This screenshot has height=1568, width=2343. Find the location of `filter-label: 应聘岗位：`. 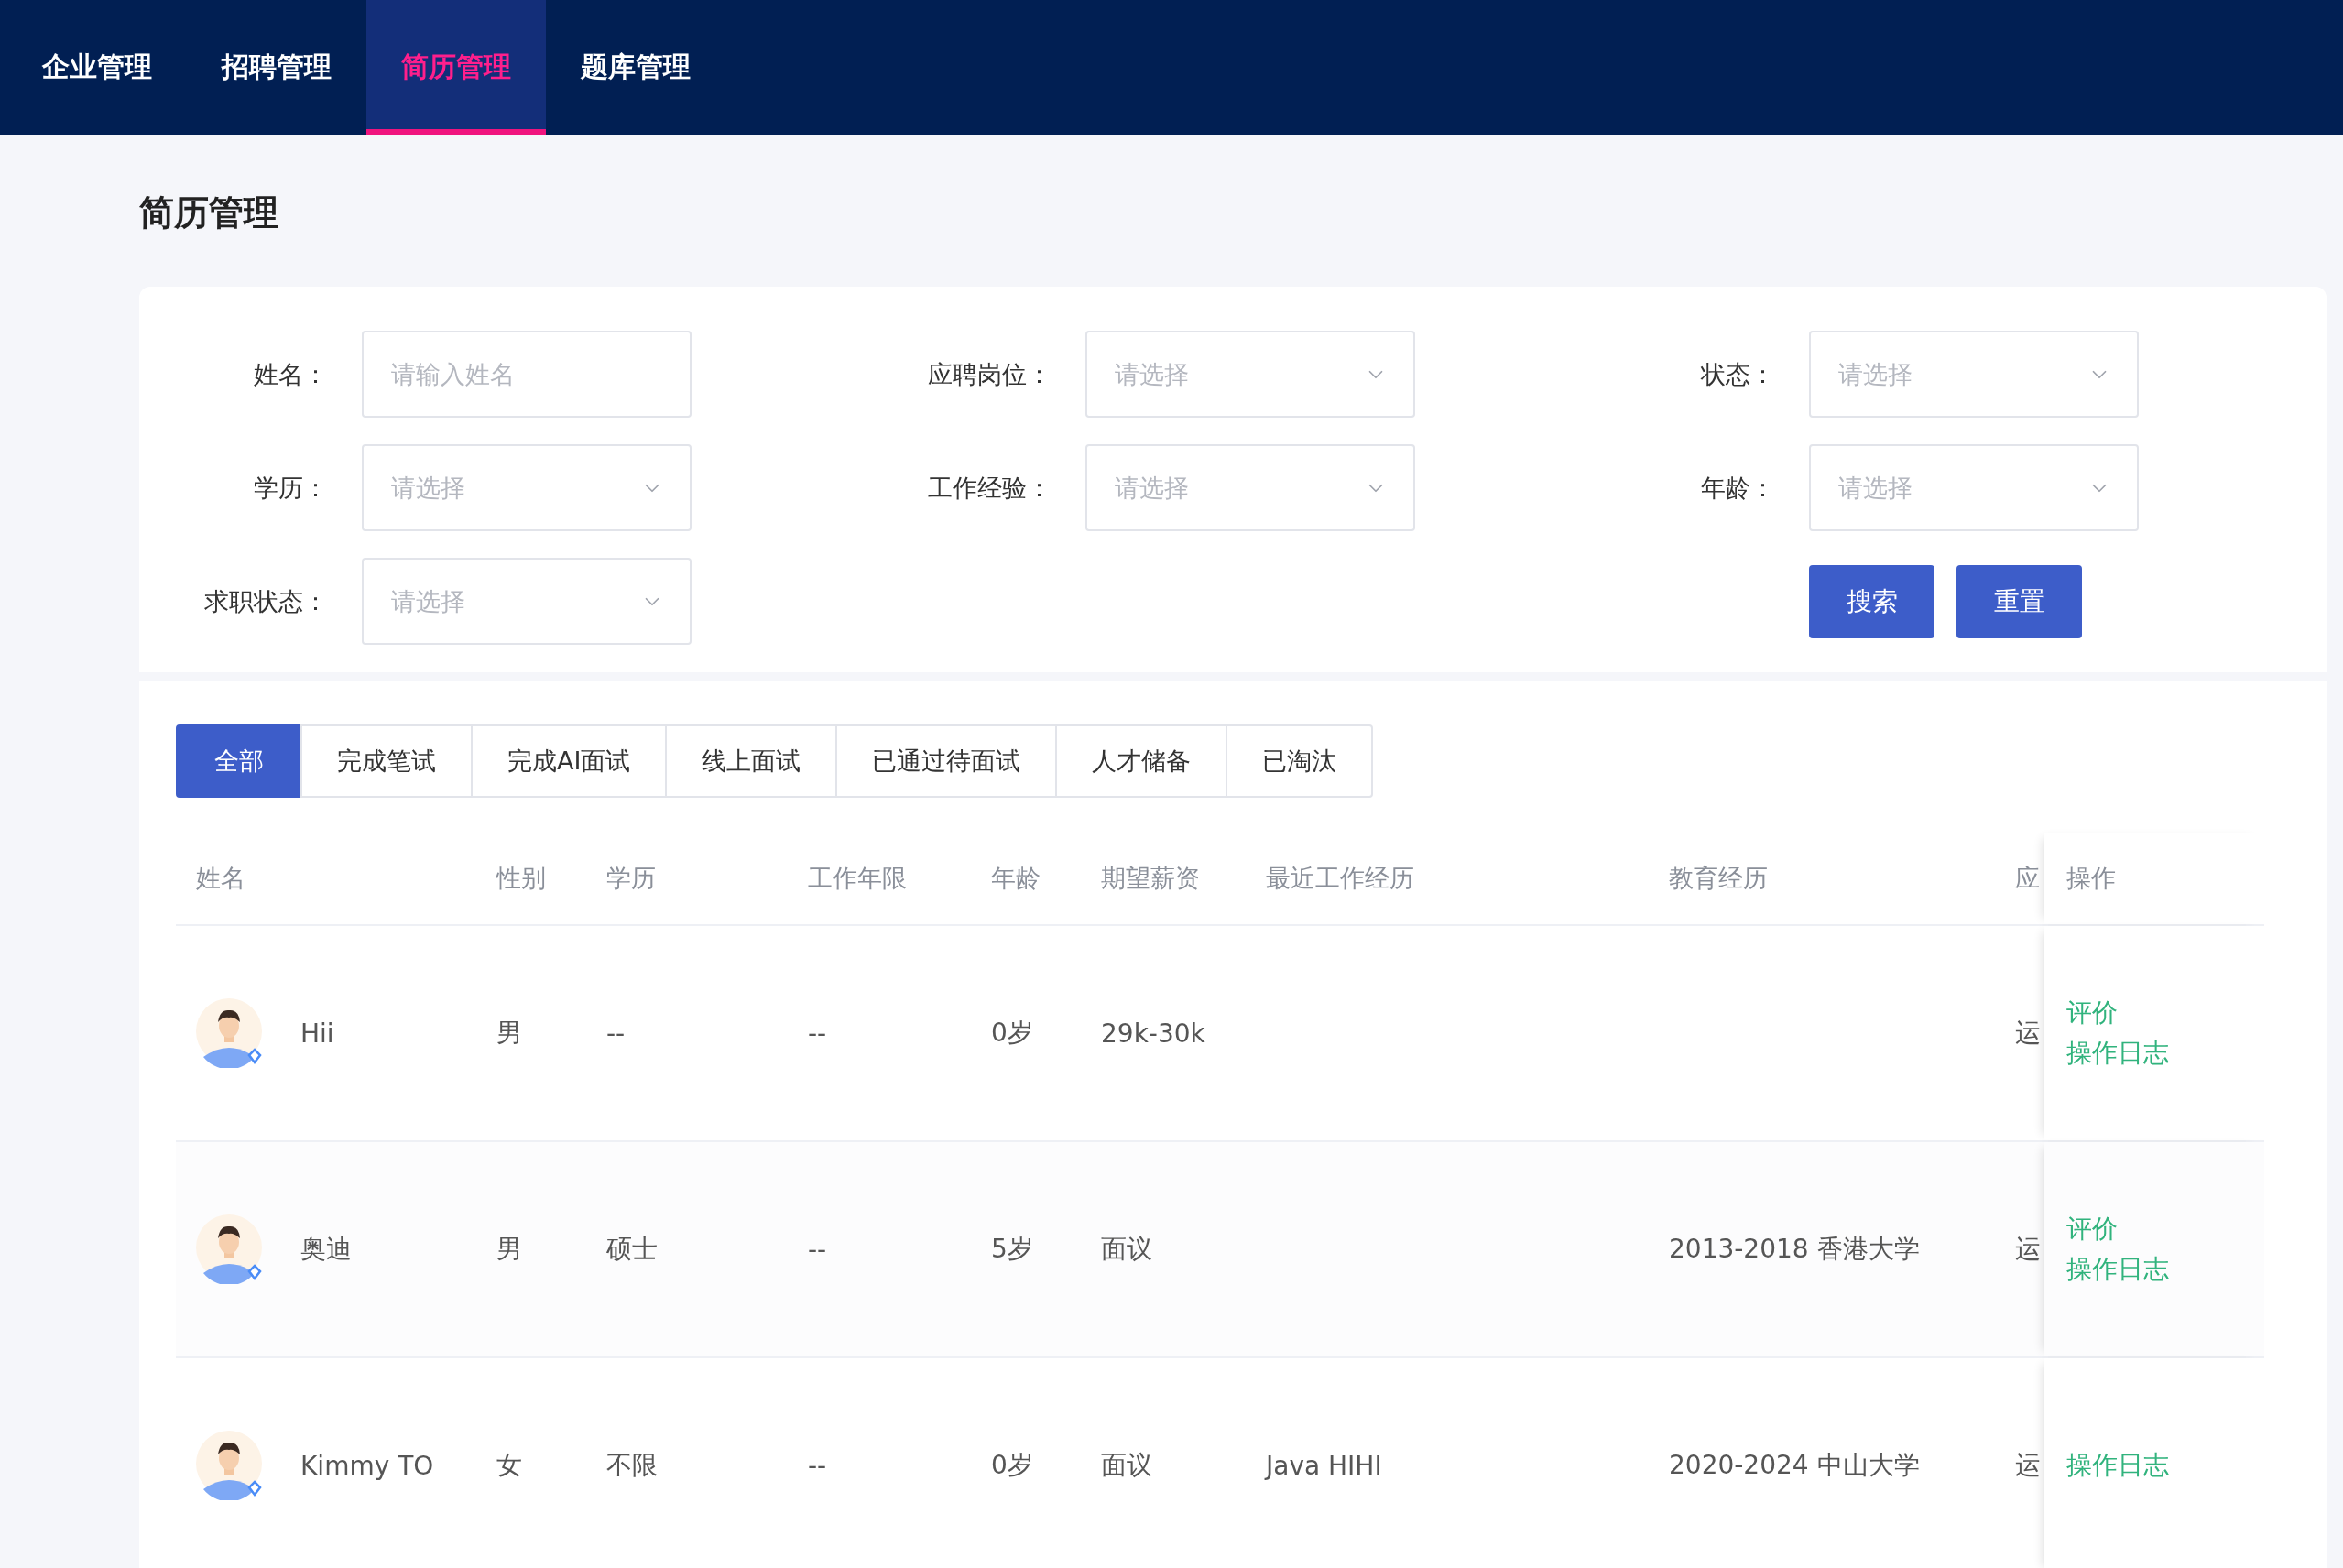

filter-label: 应聘岗位： is located at coordinates (989, 374).